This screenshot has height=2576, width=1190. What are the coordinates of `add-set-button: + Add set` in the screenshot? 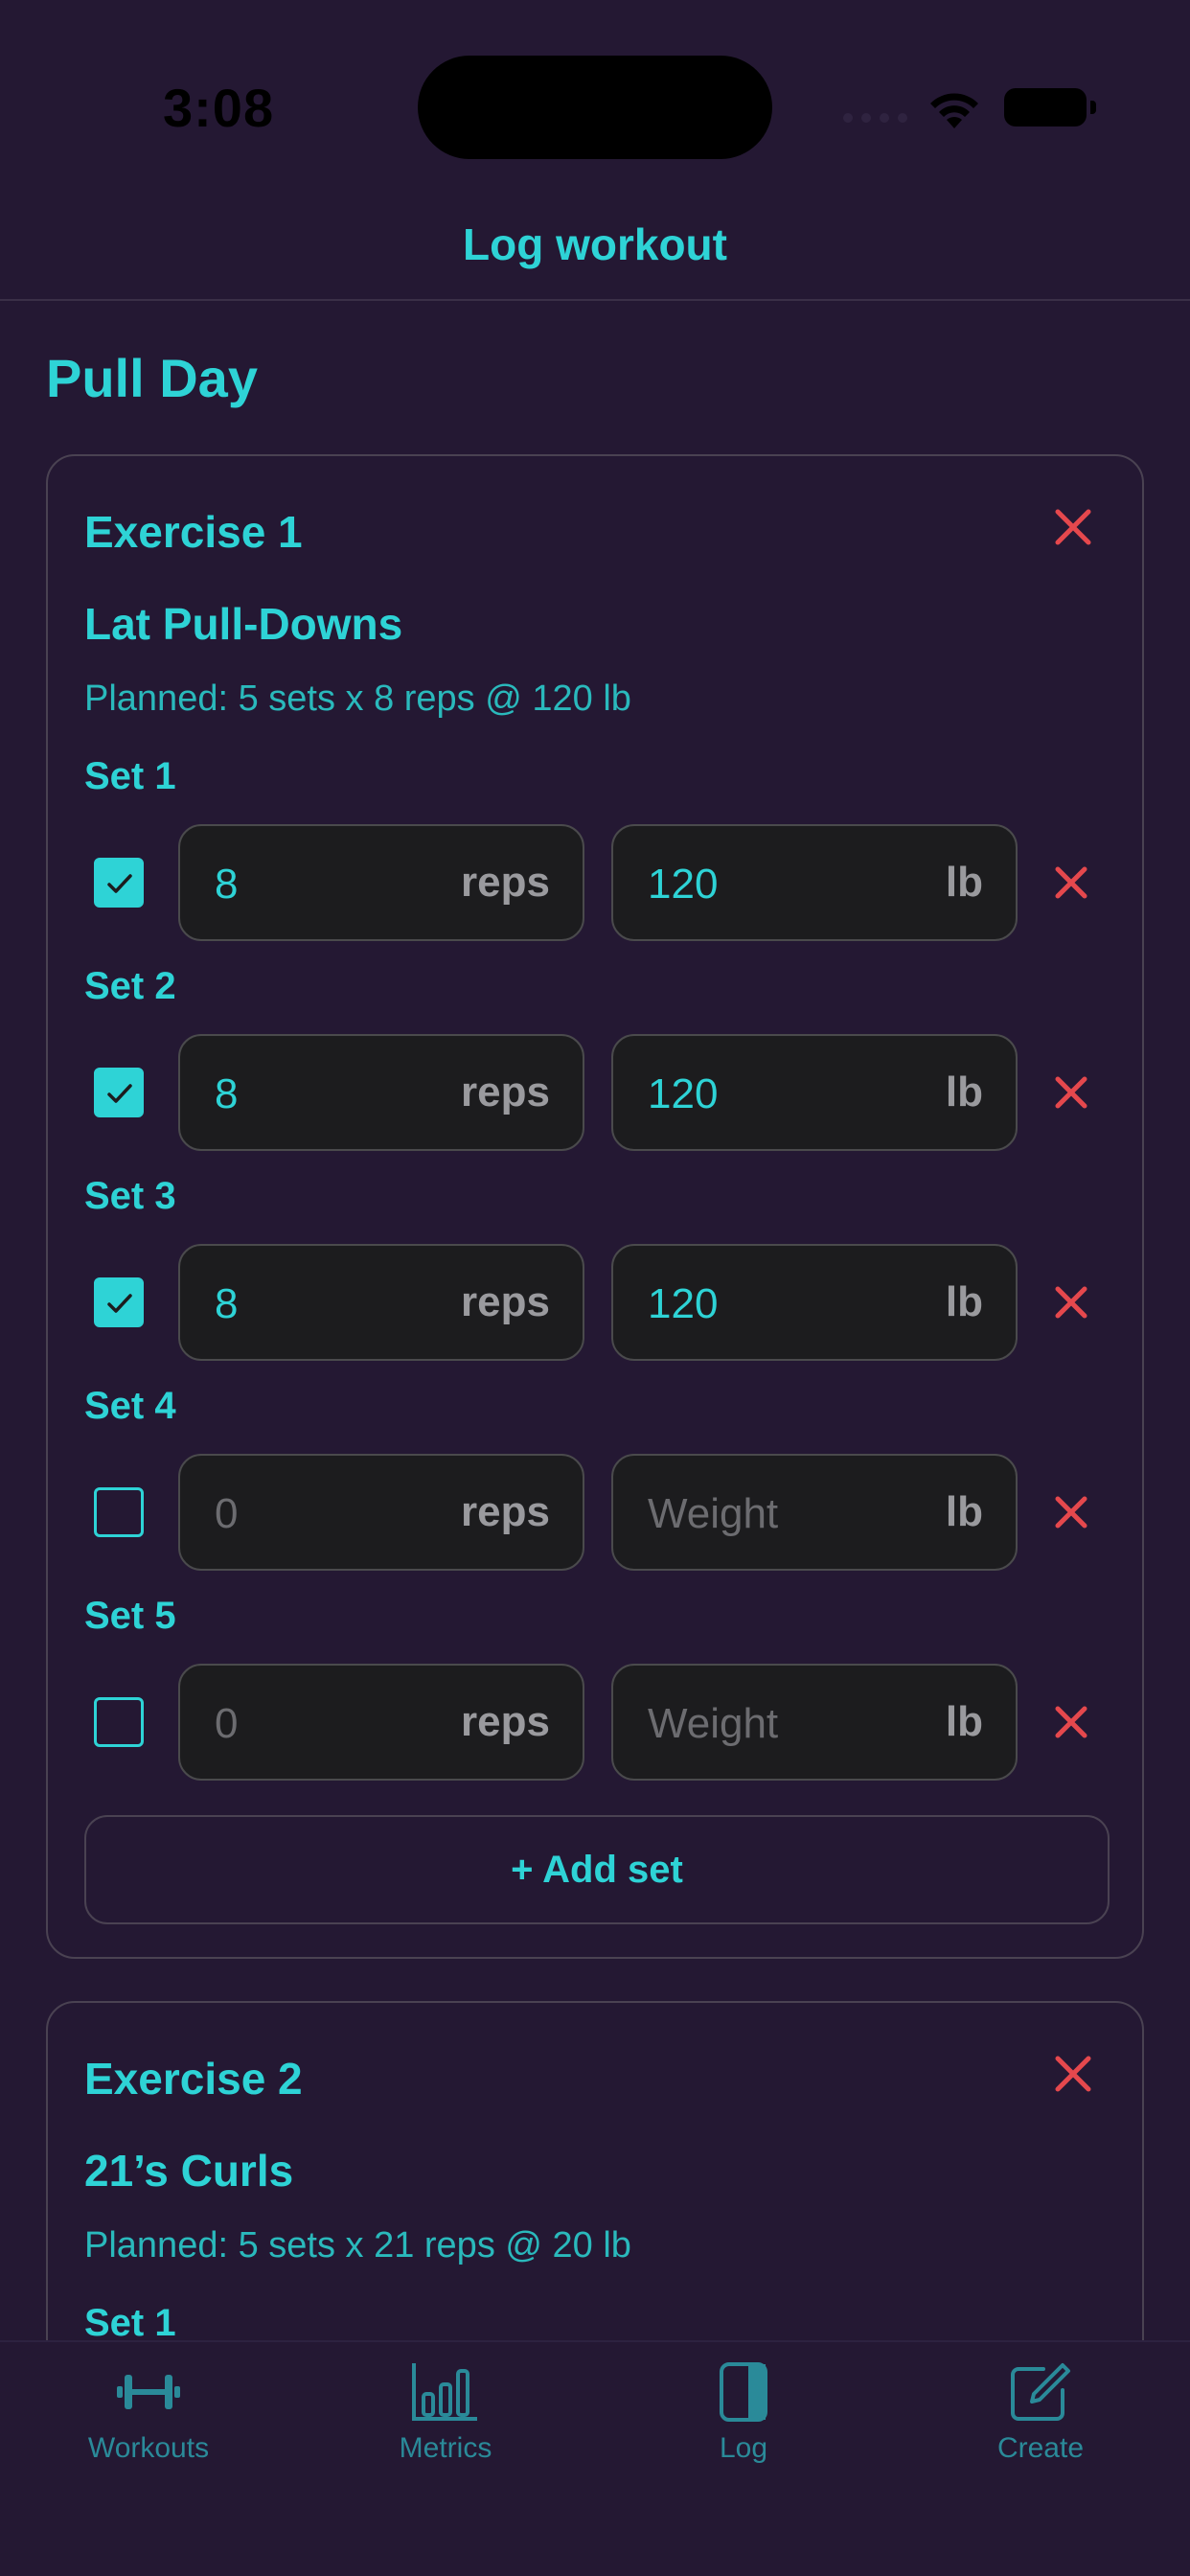 It's located at (597, 1869).